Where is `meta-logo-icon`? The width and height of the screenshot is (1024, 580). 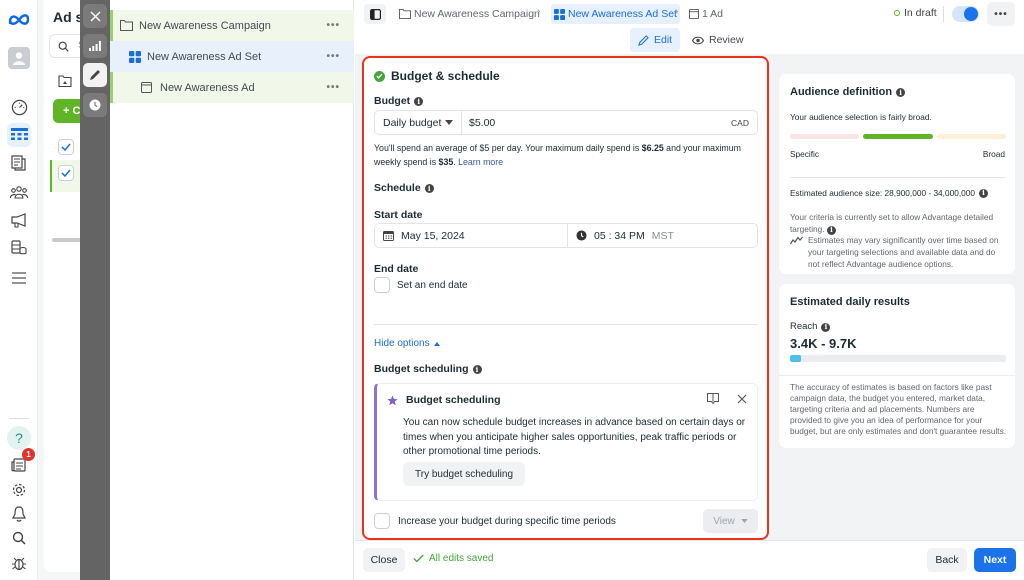
meta-logo-icon is located at coordinates (19, 20).